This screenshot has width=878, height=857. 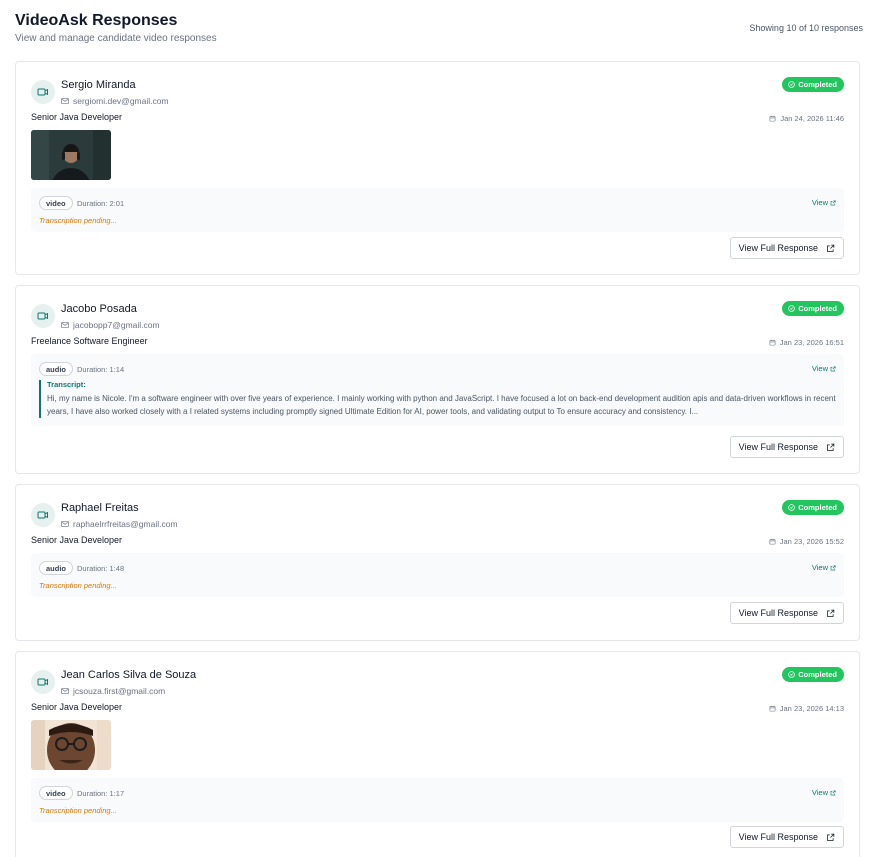 What do you see at coordinates (101, 568) in the screenshot?
I see `duration: Duration: 1:48` at bounding box center [101, 568].